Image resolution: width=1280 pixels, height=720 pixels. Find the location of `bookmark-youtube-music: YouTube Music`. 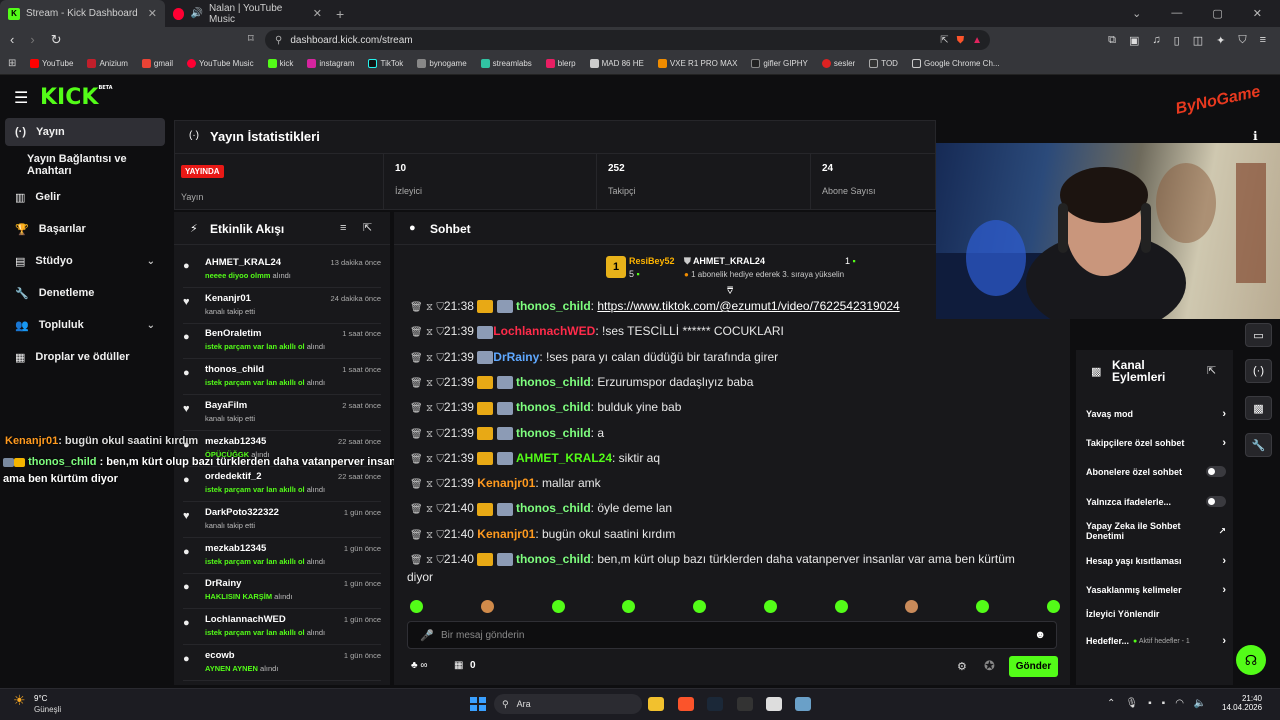

bookmark-youtube-music: YouTube Music is located at coordinates (220, 63).